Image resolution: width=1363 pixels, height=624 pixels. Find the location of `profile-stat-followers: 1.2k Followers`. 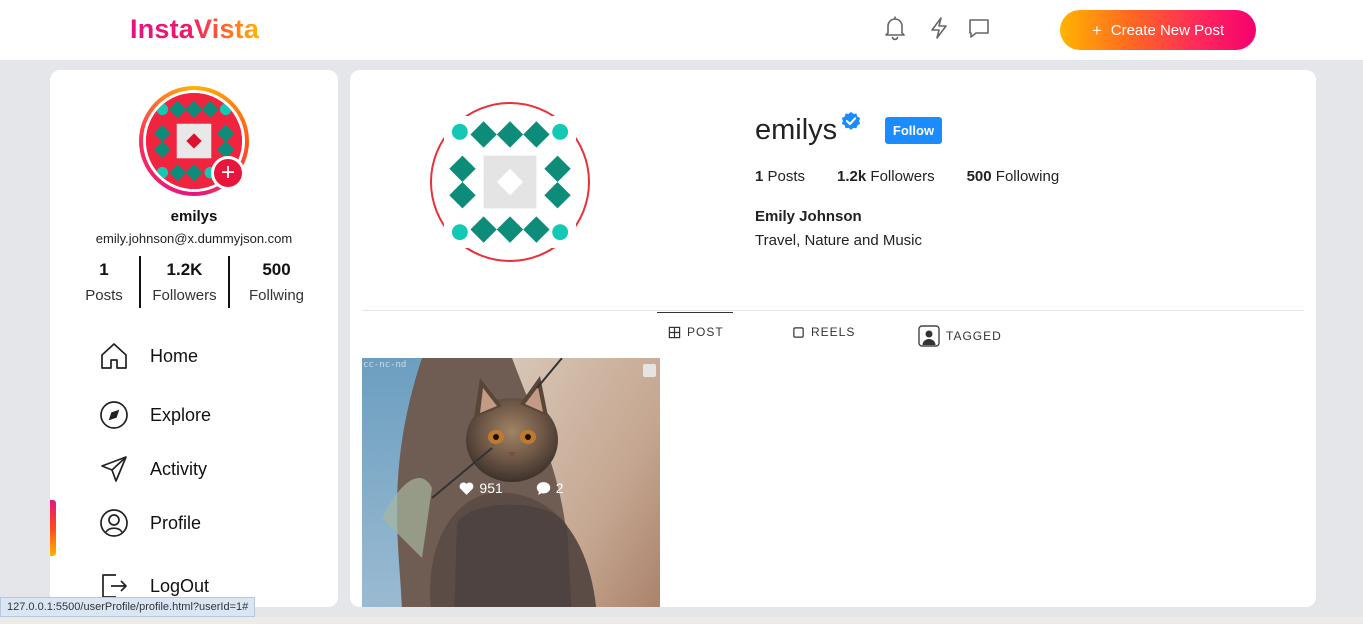

profile-stat-followers: 1.2k Followers is located at coordinates (886, 176).